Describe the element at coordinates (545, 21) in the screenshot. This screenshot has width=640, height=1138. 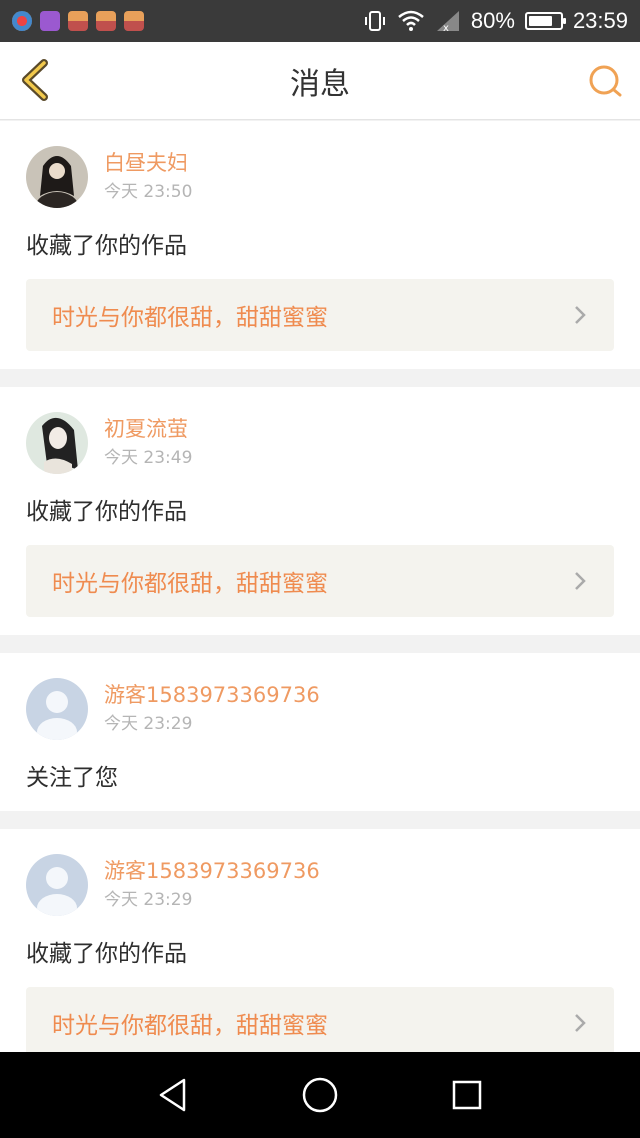
I see `battery-icon` at that location.